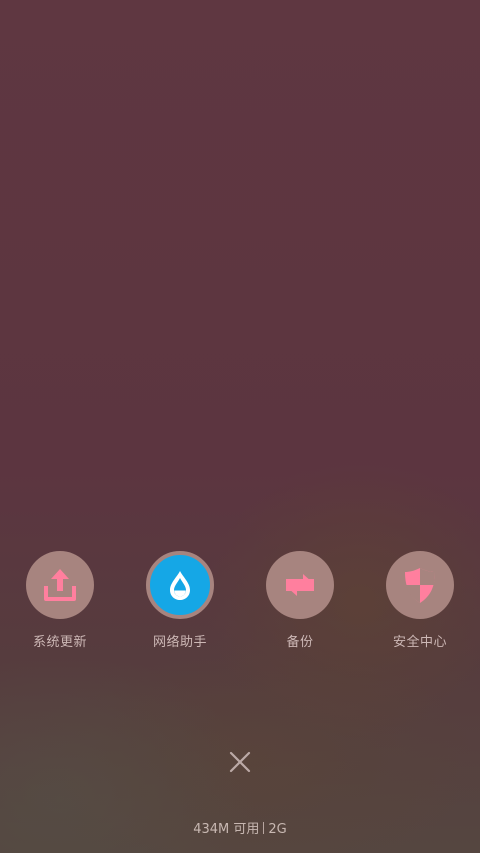  Describe the element at coordinates (419, 642) in the screenshot. I see `shortcut-label: 安全中心` at that location.